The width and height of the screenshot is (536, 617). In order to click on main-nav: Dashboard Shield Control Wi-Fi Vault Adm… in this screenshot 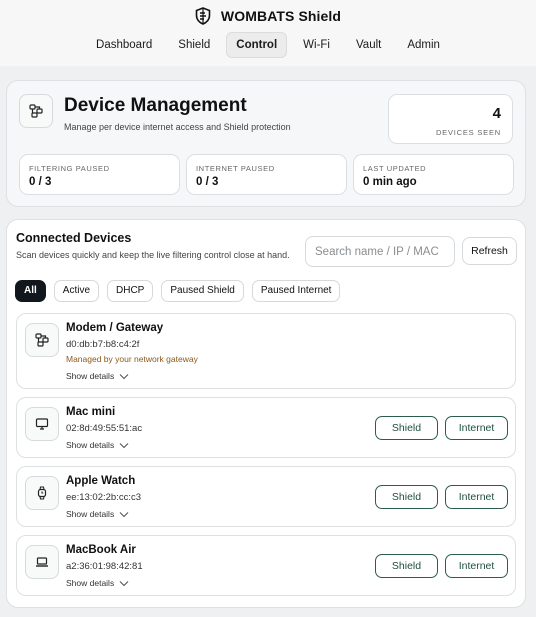, I will do `click(268, 45)`.